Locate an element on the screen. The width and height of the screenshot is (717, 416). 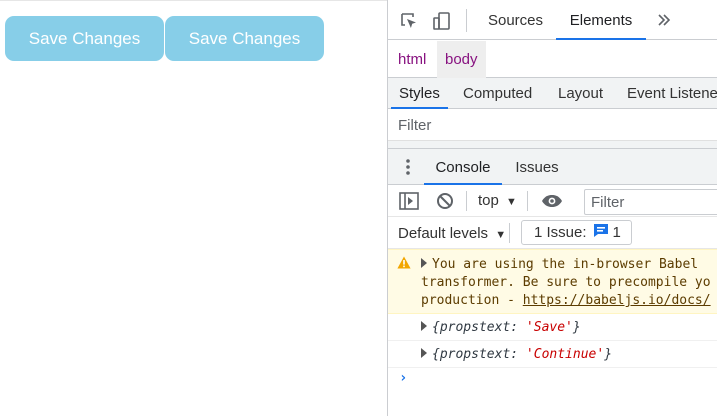
drawer-menu-icon is located at coordinates (408, 167).